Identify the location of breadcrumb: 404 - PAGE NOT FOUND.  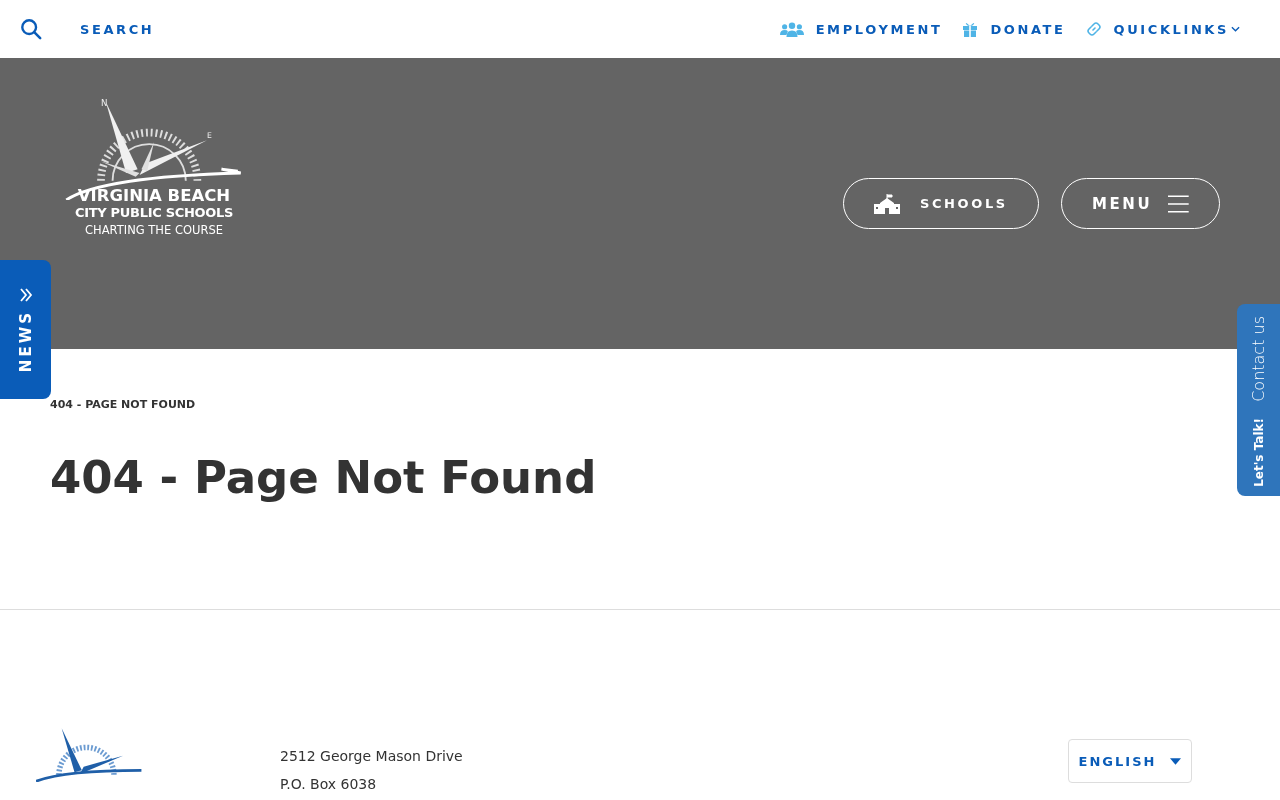
(123, 404).